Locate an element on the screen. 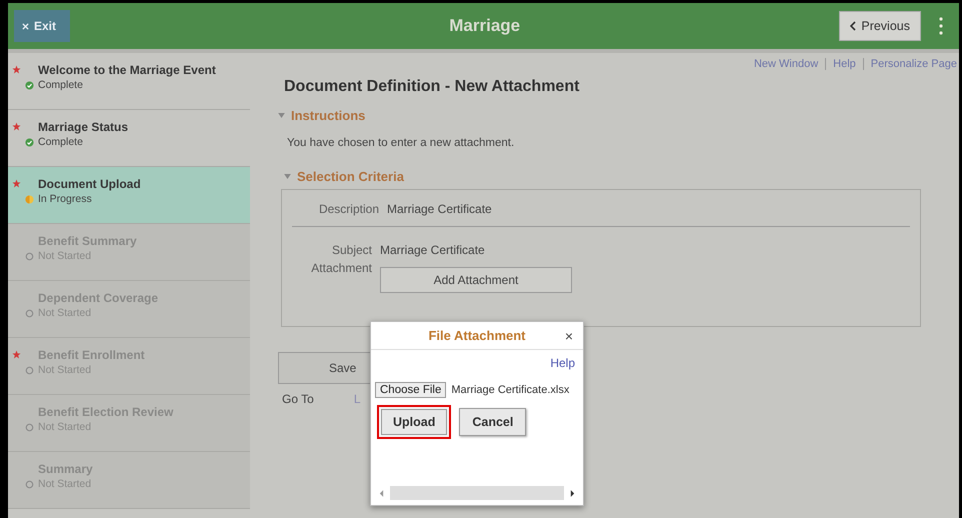 Image resolution: width=962 pixels, height=518 pixels. exit-button: Exit is located at coordinates (42, 26).